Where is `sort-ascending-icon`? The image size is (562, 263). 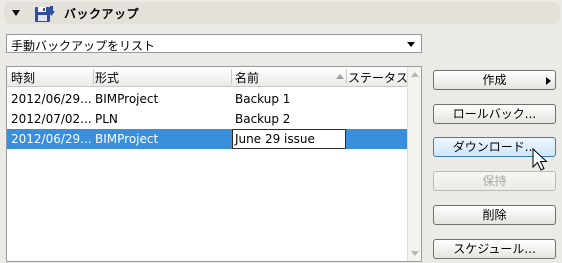
sort-ascending-icon is located at coordinates (340, 76).